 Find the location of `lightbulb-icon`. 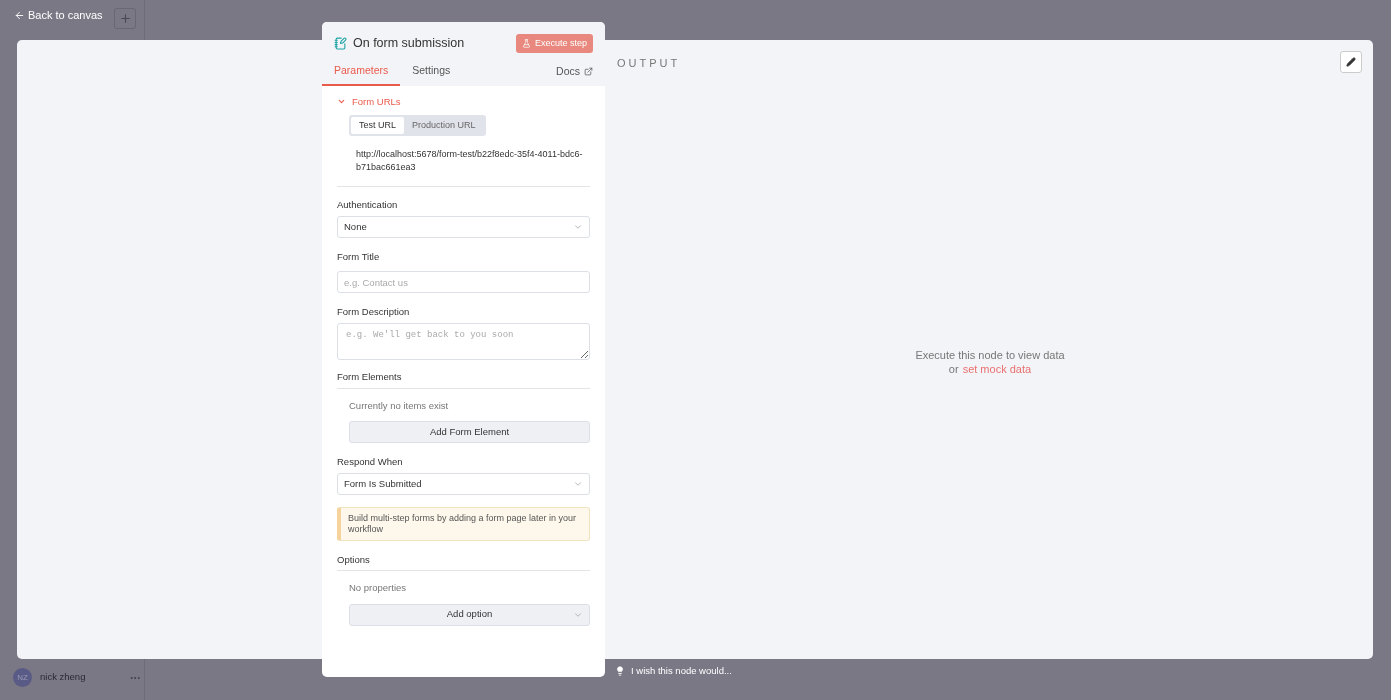

lightbulb-icon is located at coordinates (620, 671).